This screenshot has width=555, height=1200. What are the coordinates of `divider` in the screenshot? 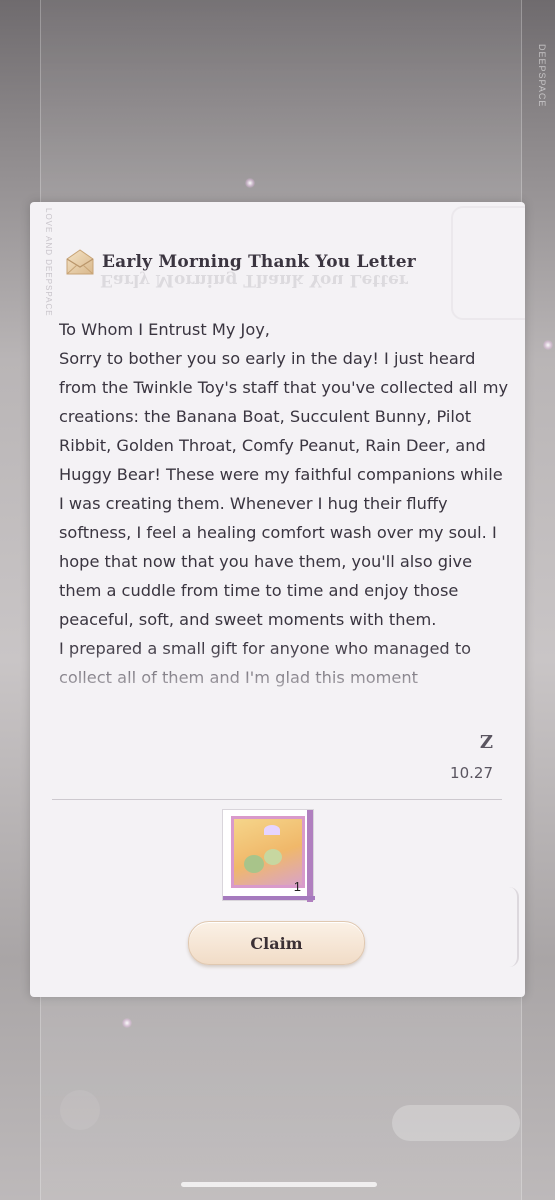 It's located at (277, 799).